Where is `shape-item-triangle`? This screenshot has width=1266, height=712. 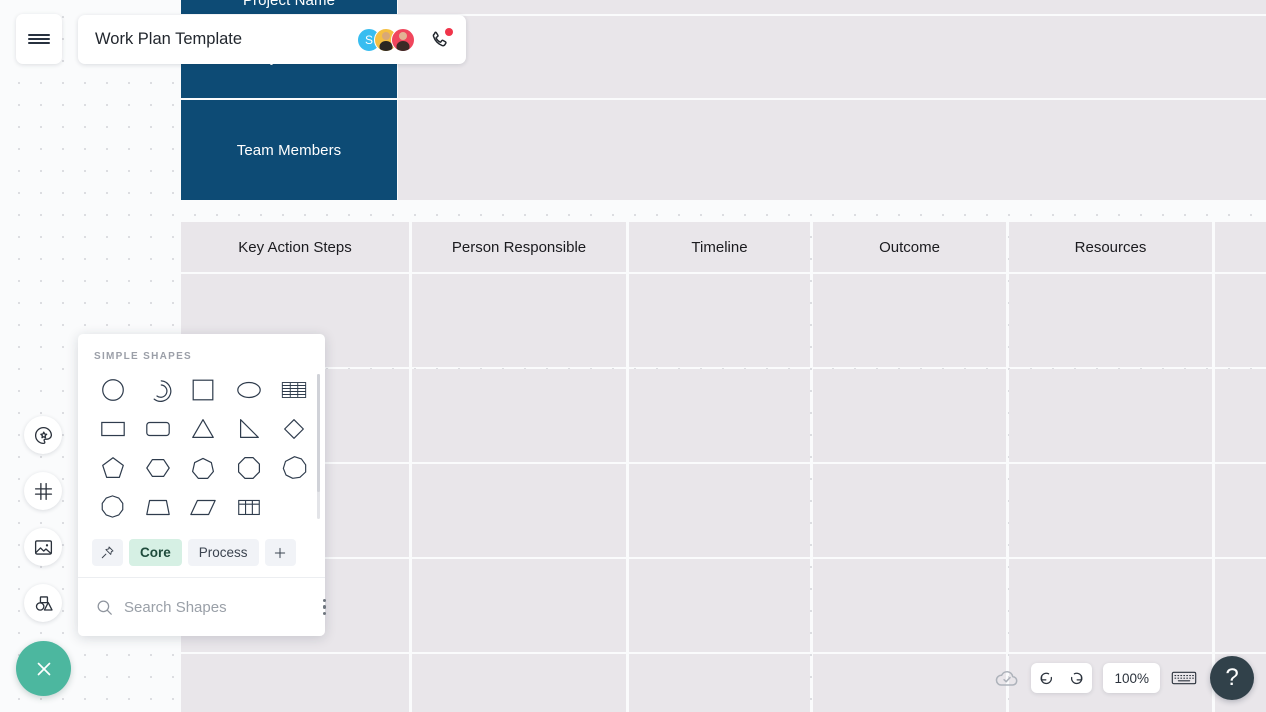
shape-item-triangle is located at coordinates (203, 428).